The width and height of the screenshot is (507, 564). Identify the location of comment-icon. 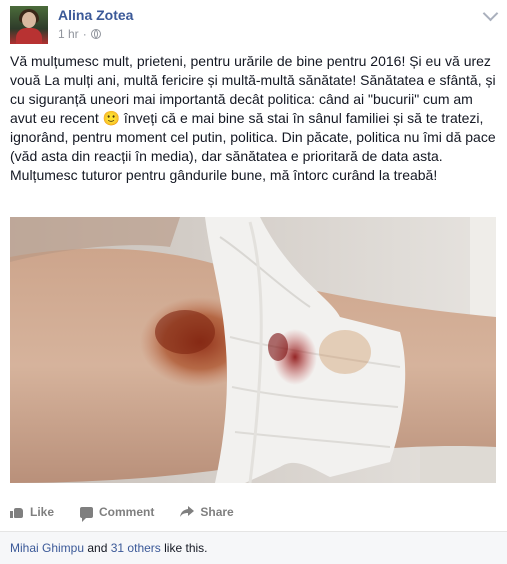
(87, 514).